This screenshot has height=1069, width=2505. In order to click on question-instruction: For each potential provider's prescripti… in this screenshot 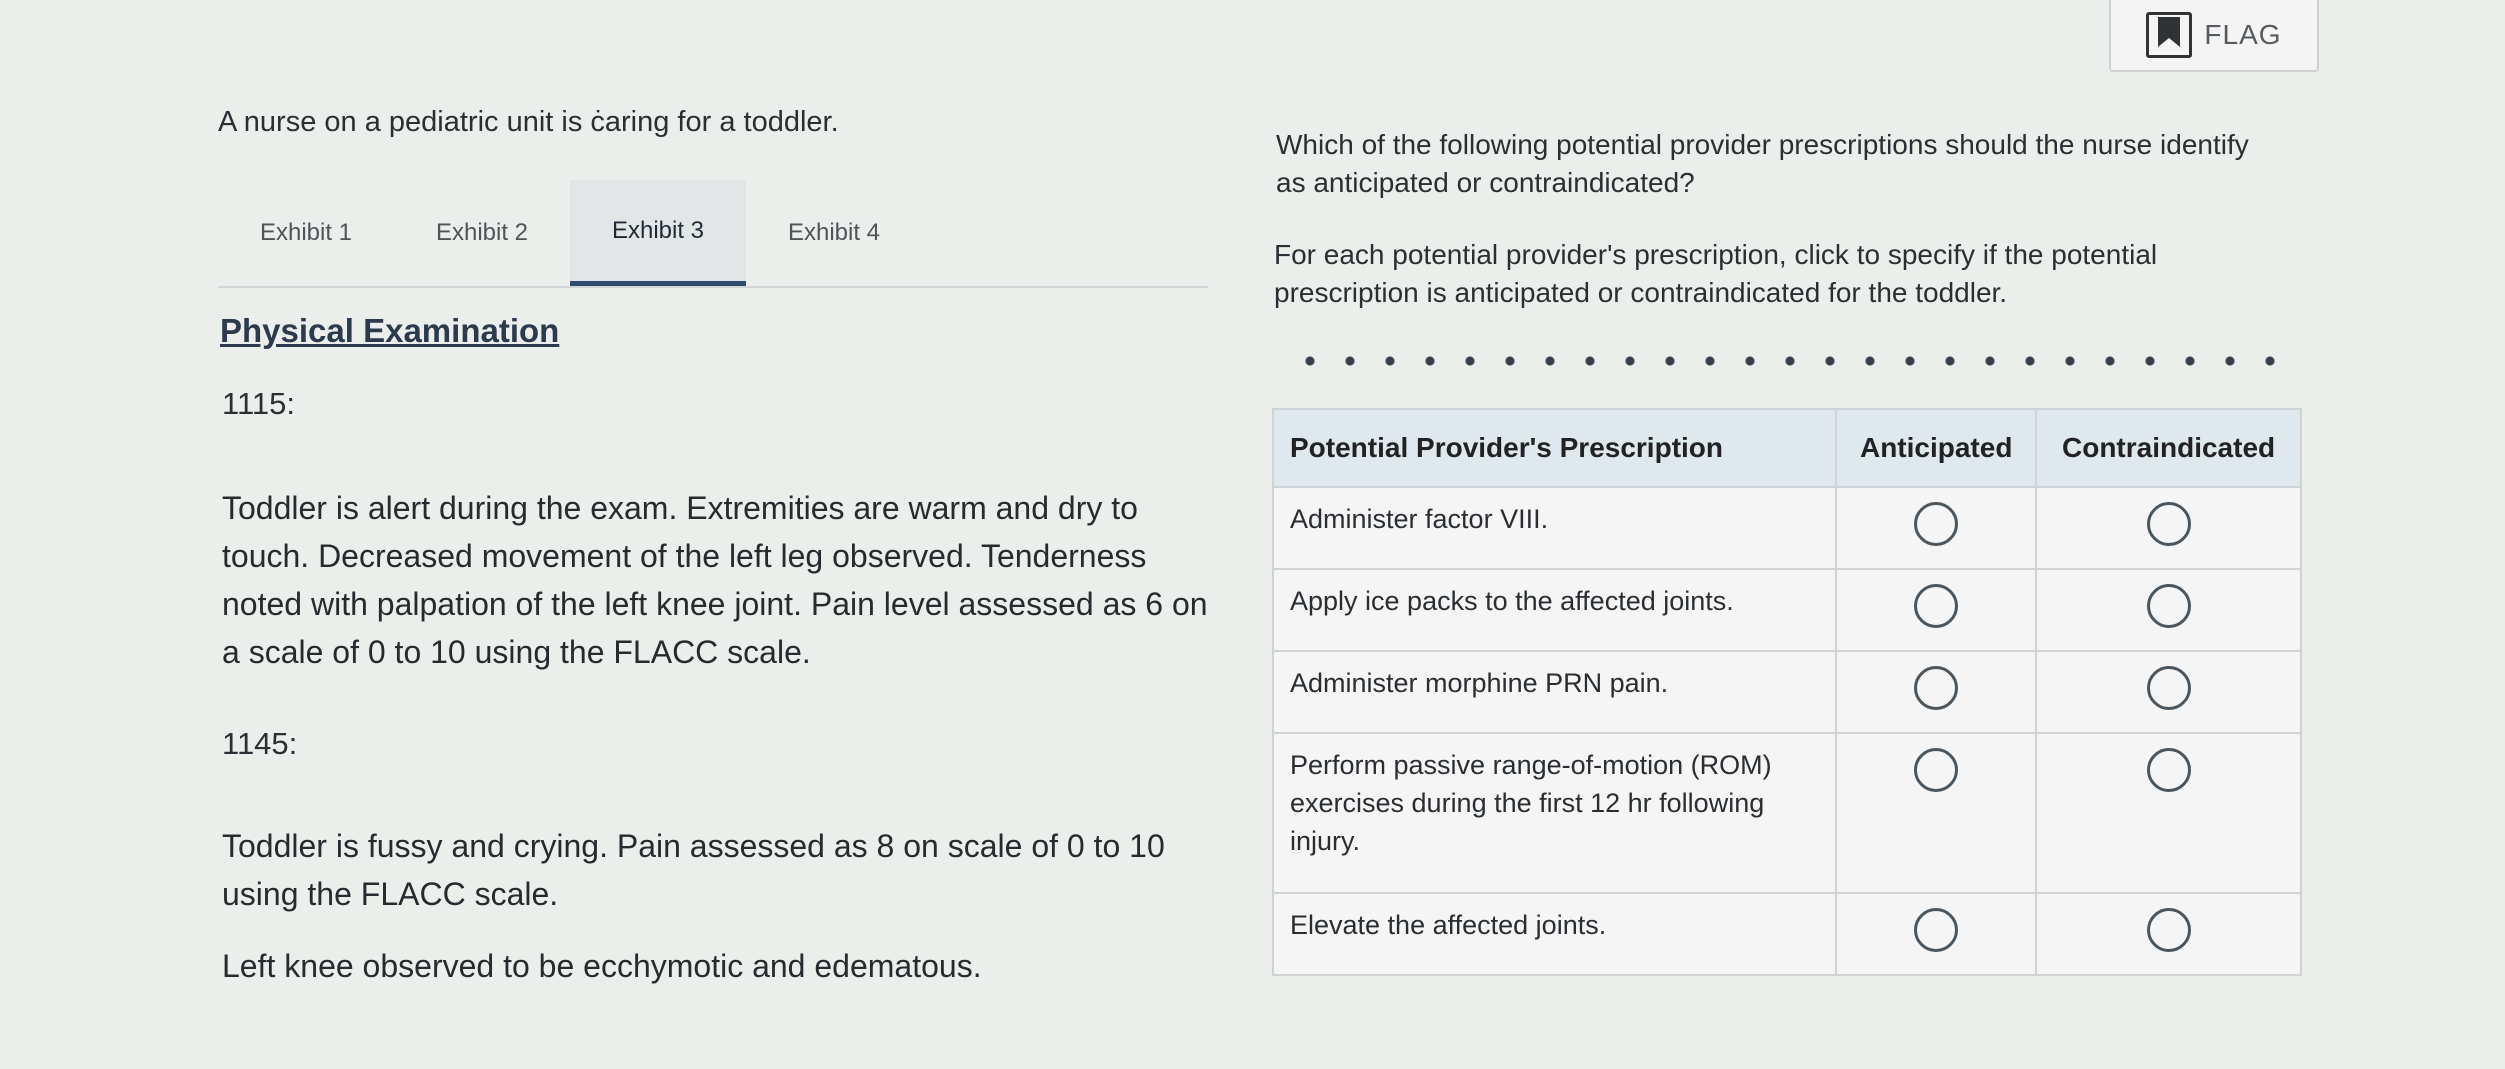, I will do `click(1716, 273)`.